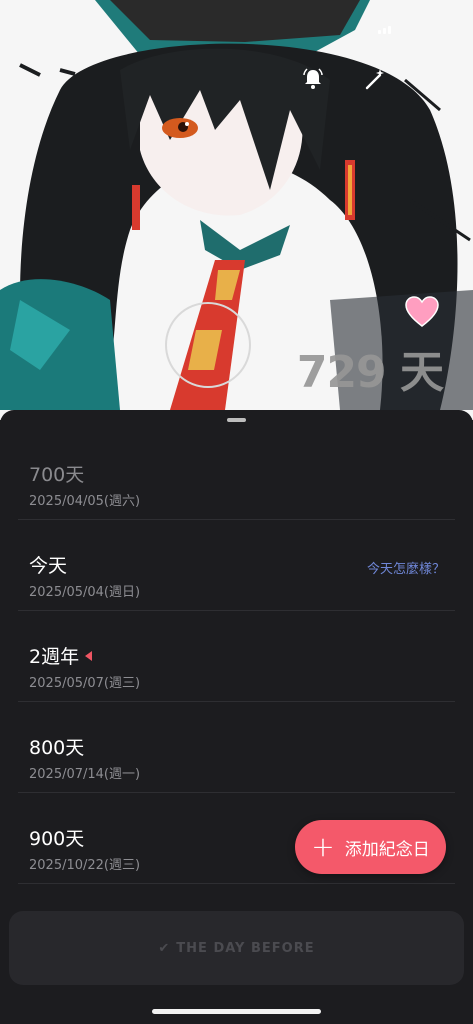 This screenshot has width=473, height=1024. What do you see at coordinates (236, 474) in the screenshot?
I see `list-item: 700天 2025/04/05(週六)` at bounding box center [236, 474].